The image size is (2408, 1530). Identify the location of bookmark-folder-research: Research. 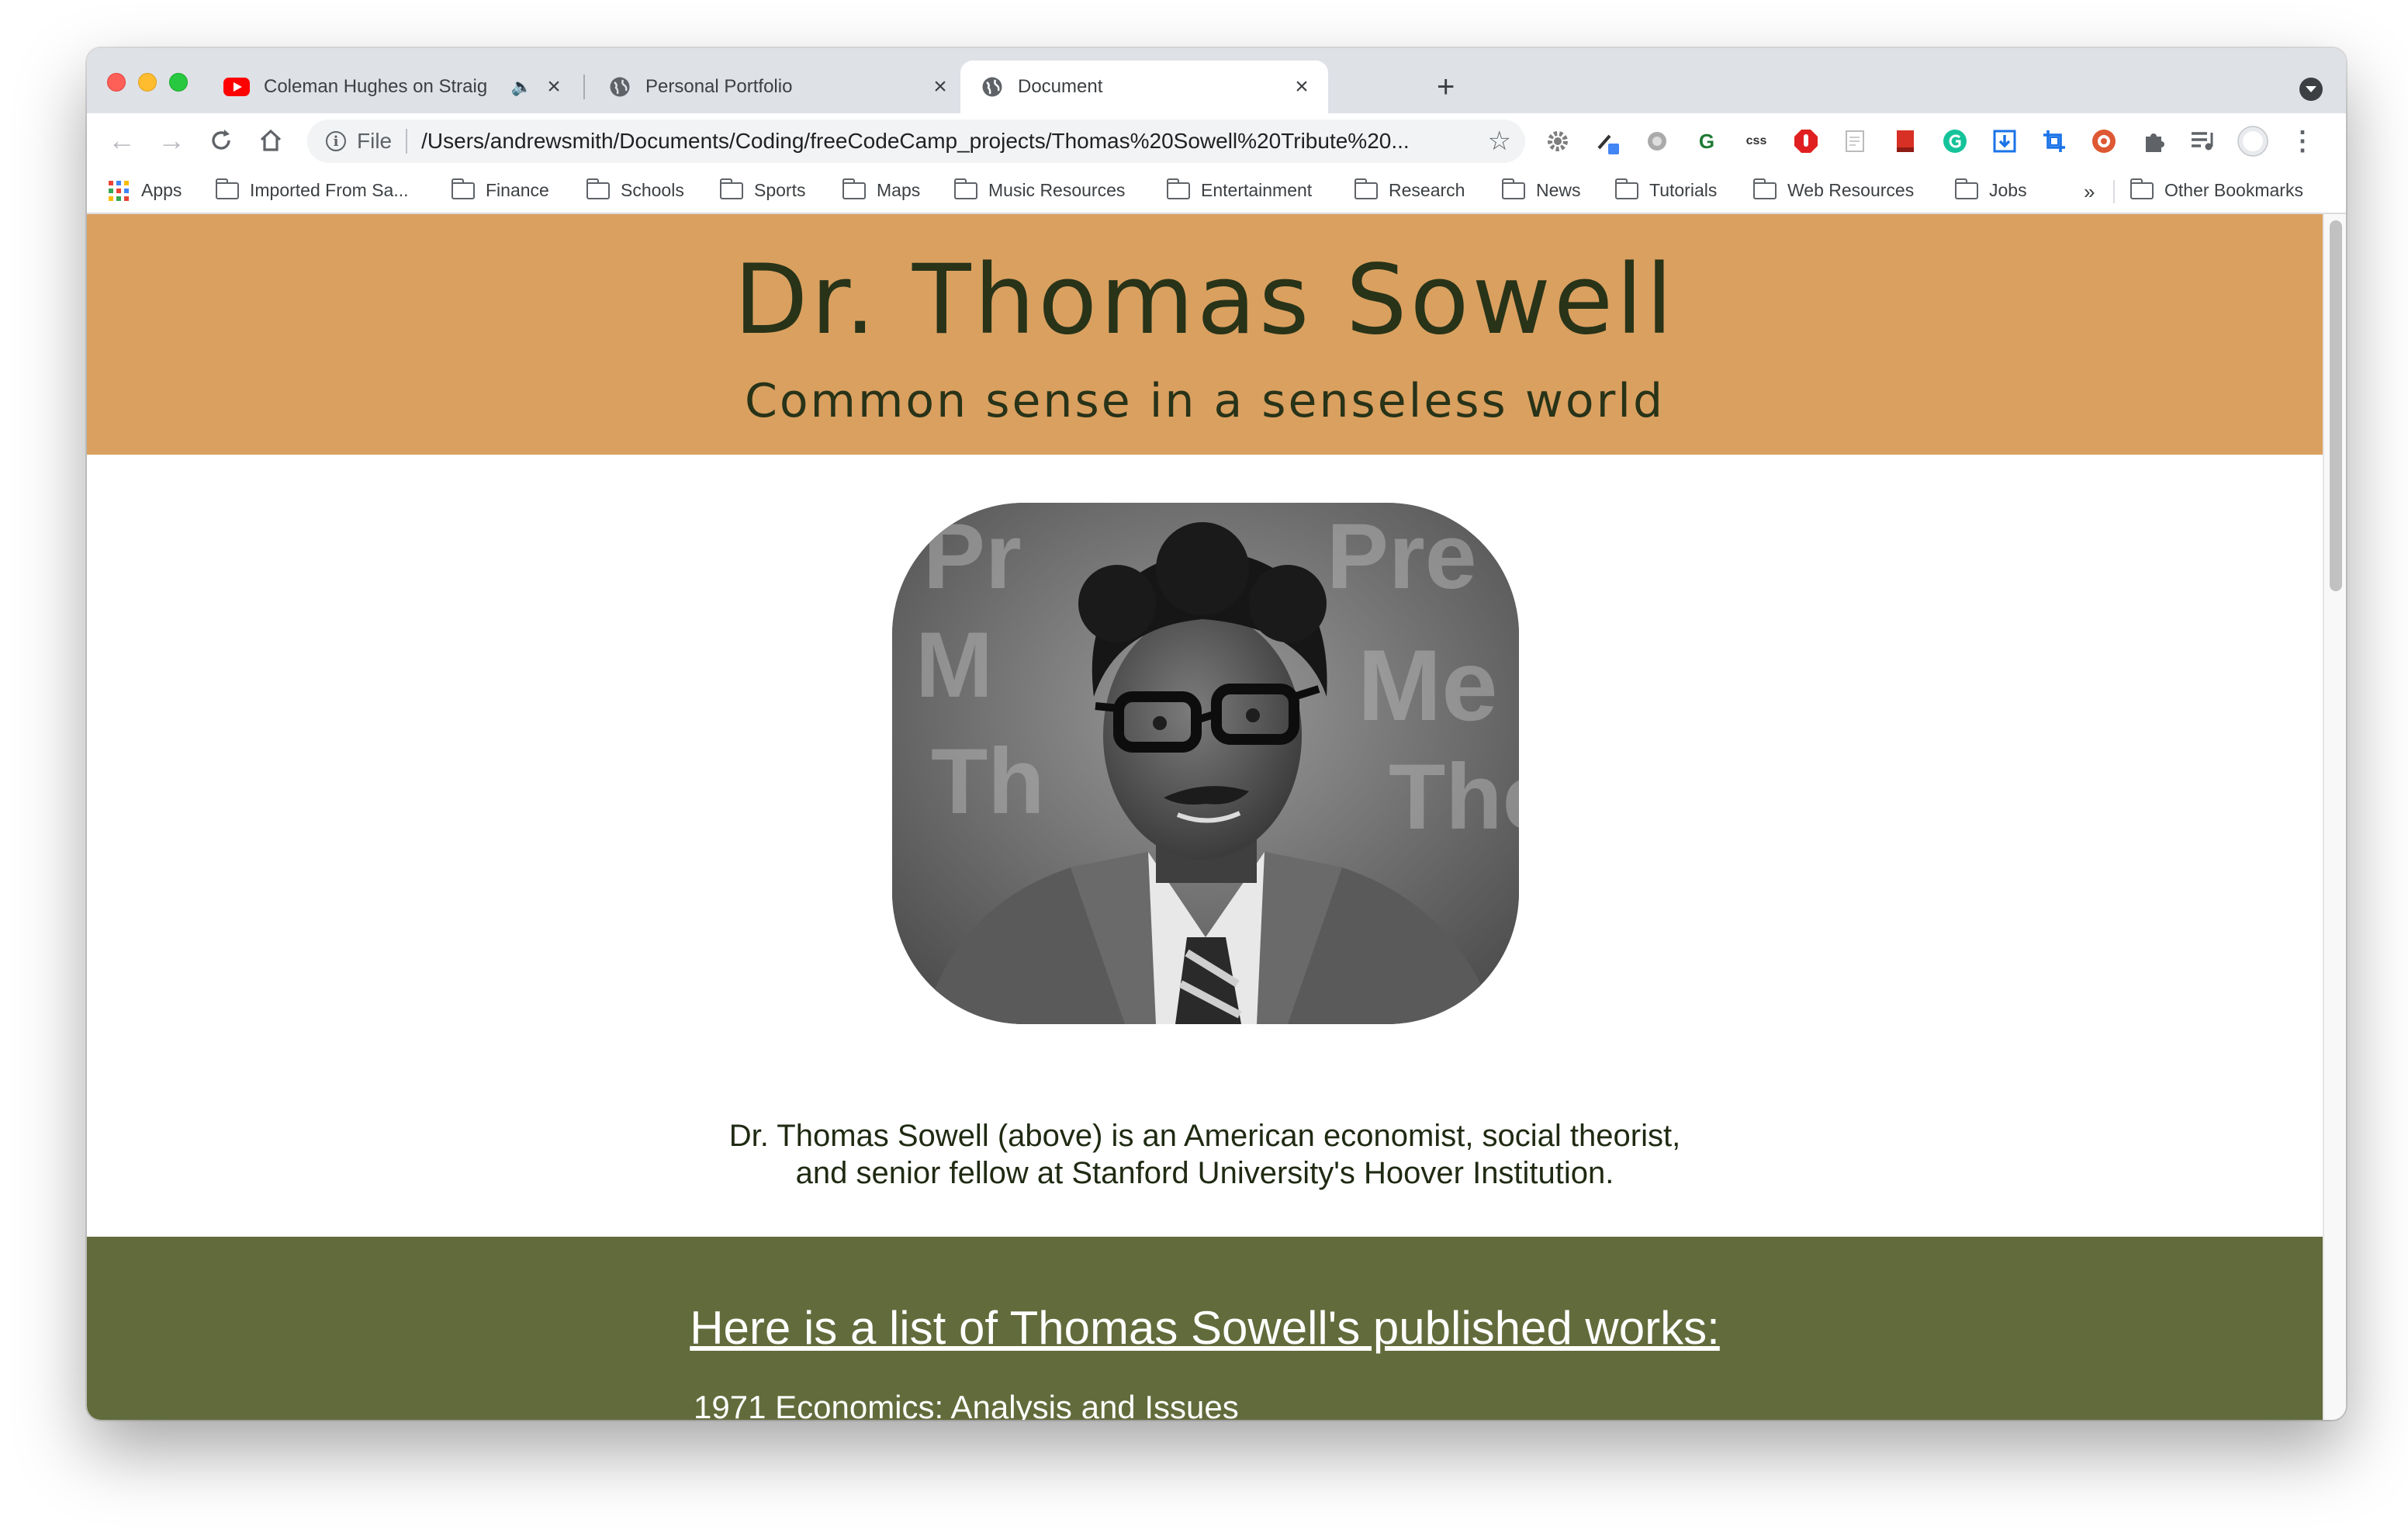
(1409, 190).